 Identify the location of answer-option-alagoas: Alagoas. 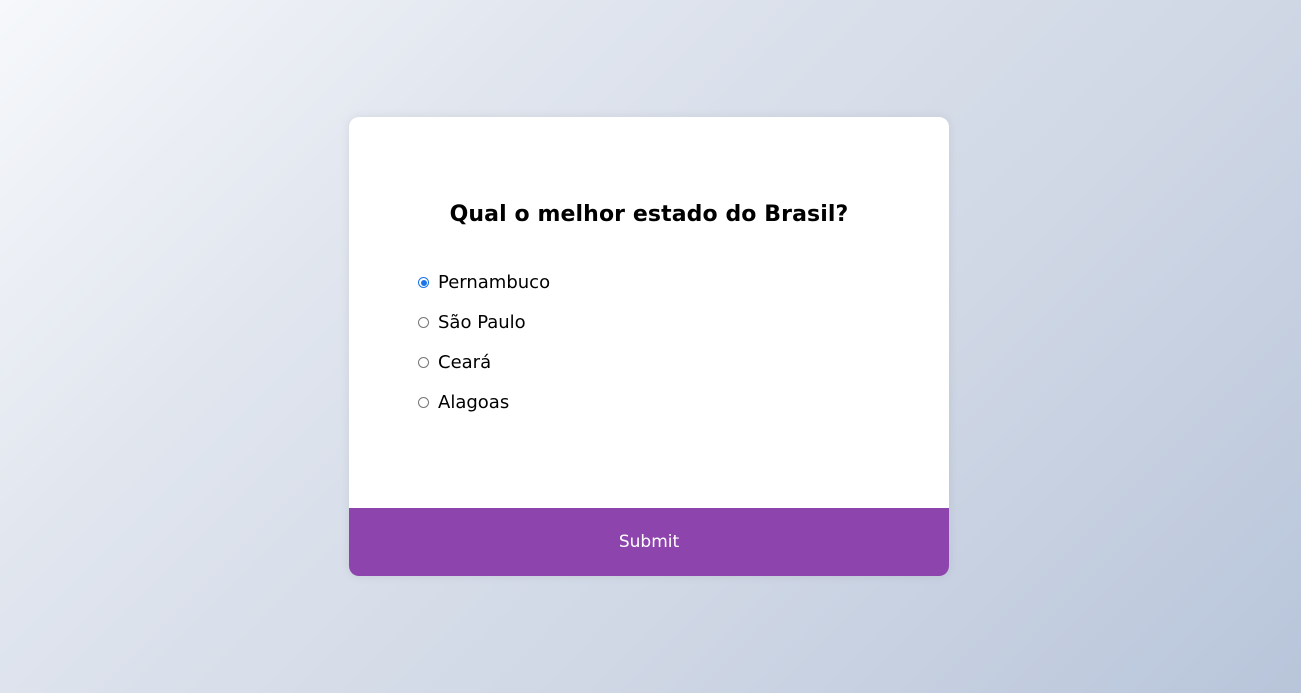
(483, 402).